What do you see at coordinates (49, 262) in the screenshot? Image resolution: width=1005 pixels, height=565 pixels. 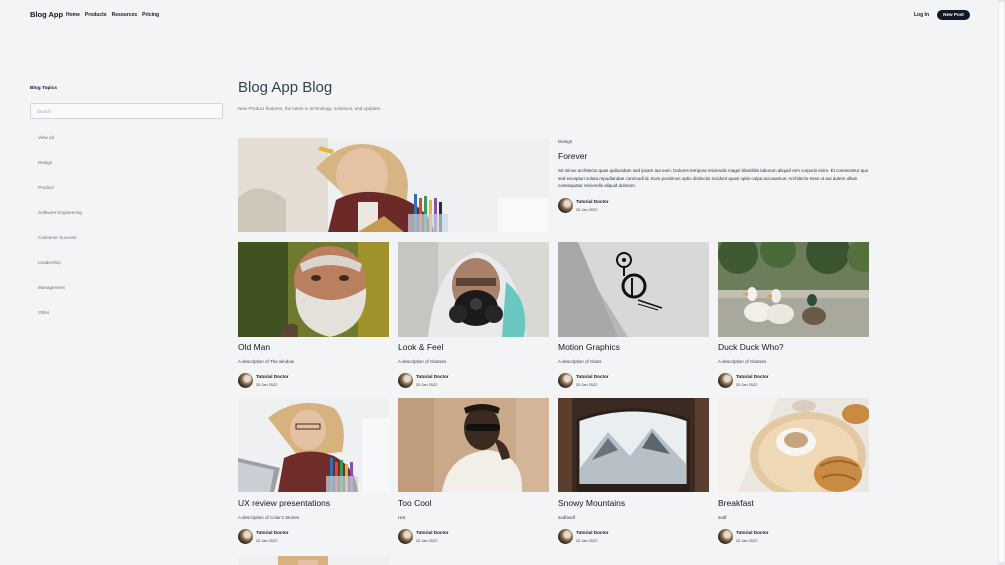 I see `topic-leadership: Leadership` at bounding box center [49, 262].